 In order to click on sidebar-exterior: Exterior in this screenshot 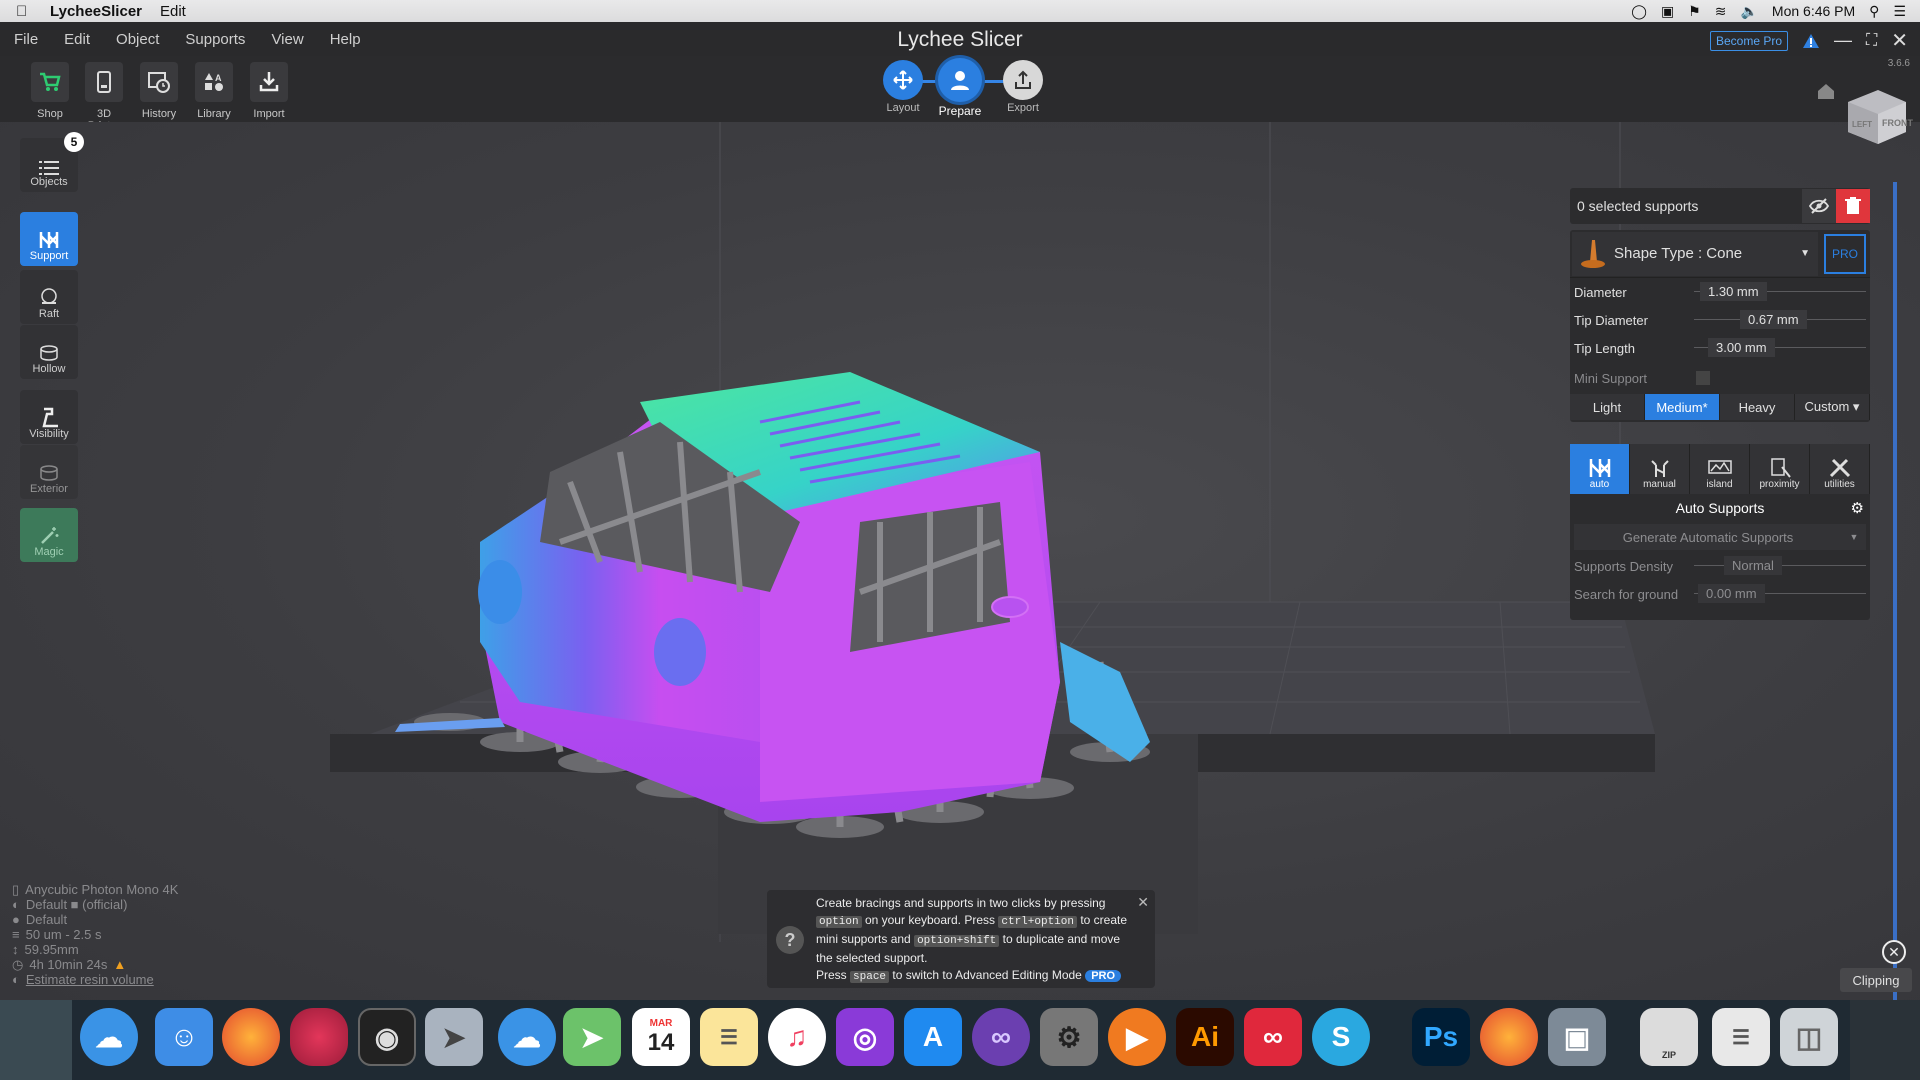, I will do `click(50, 472)`.